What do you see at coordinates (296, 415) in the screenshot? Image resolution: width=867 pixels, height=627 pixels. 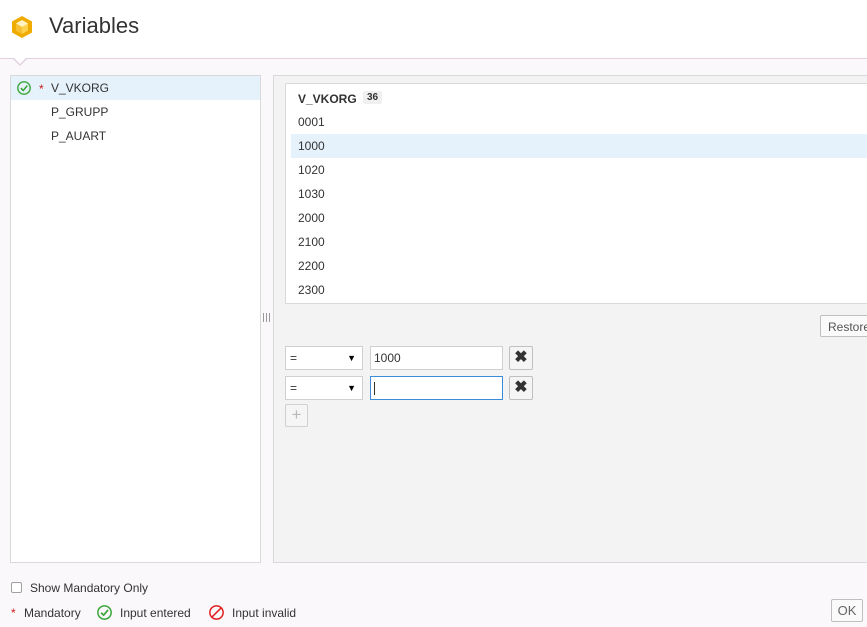 I see `add-filter-button: +` at bounding box center [296, 415].